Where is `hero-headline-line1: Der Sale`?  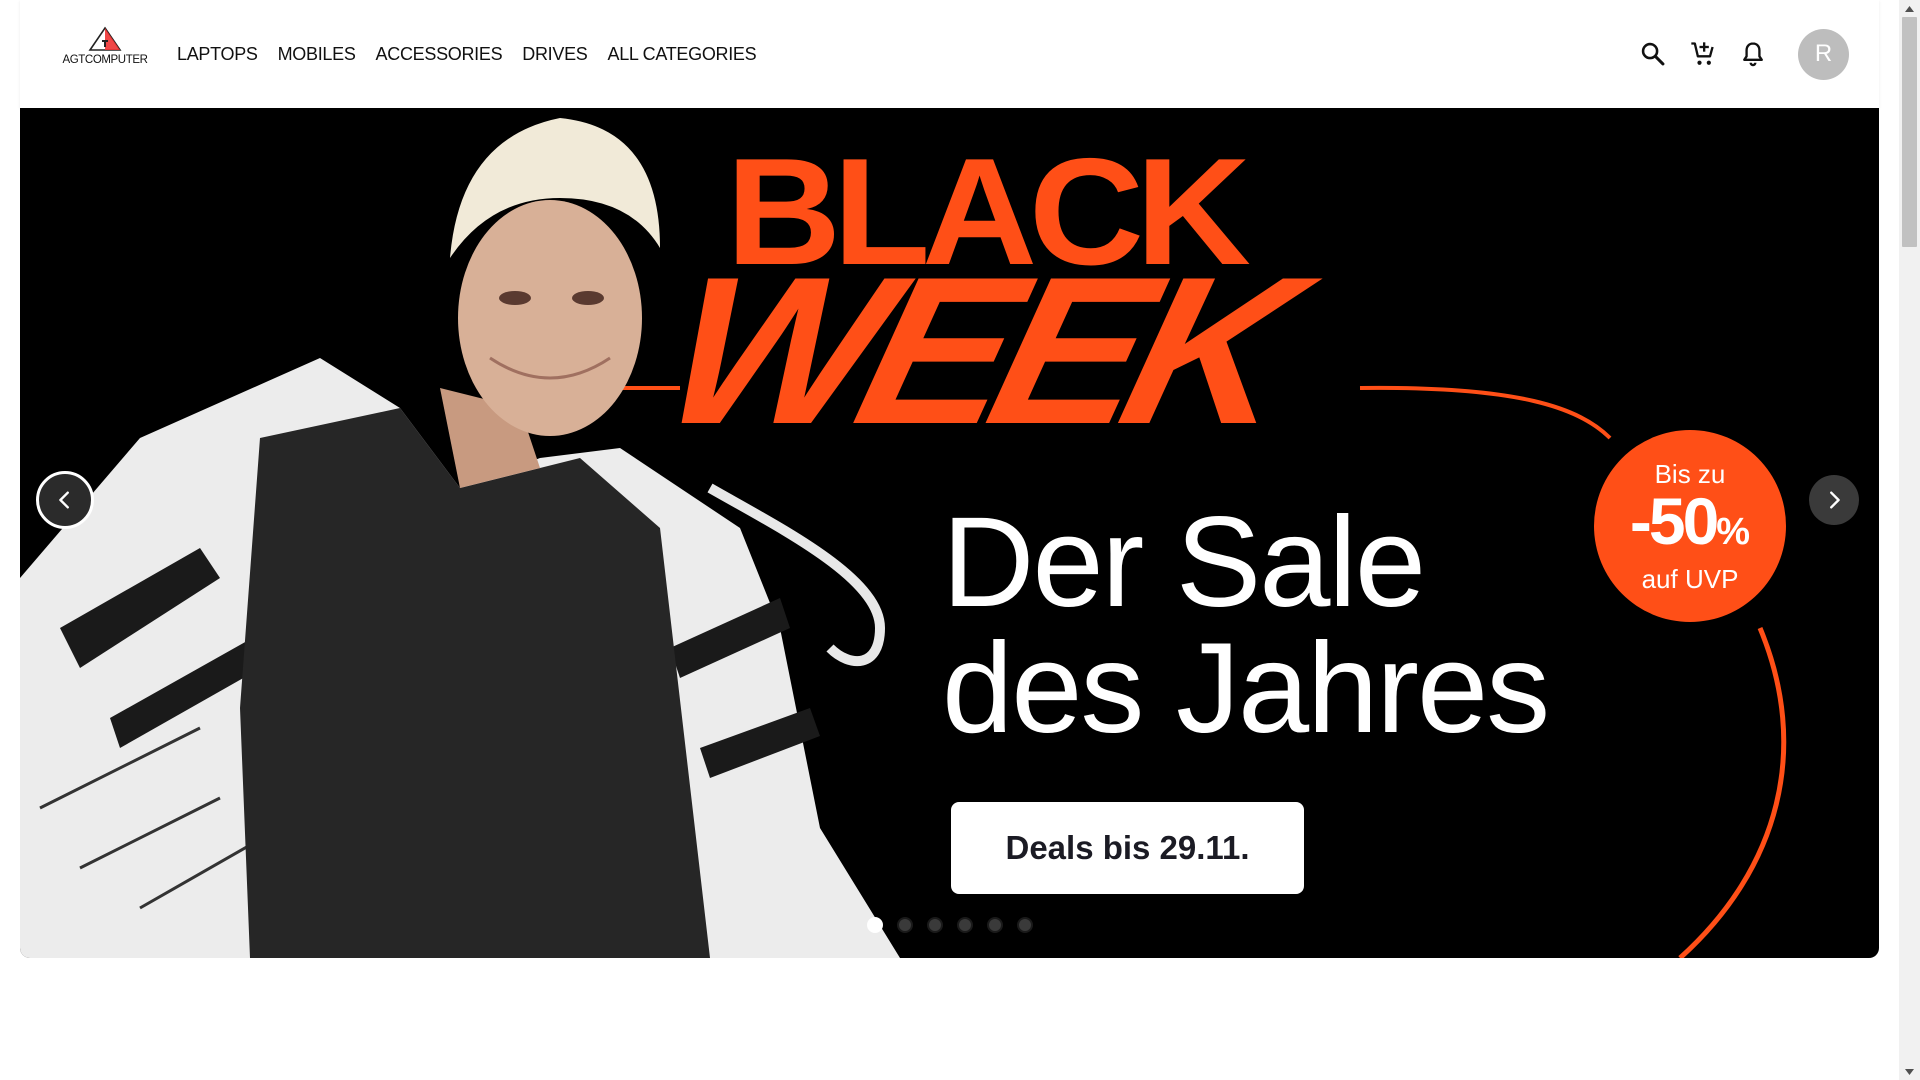 hero-headline-line1: Der Sale is located at coordinates (1184, 562).